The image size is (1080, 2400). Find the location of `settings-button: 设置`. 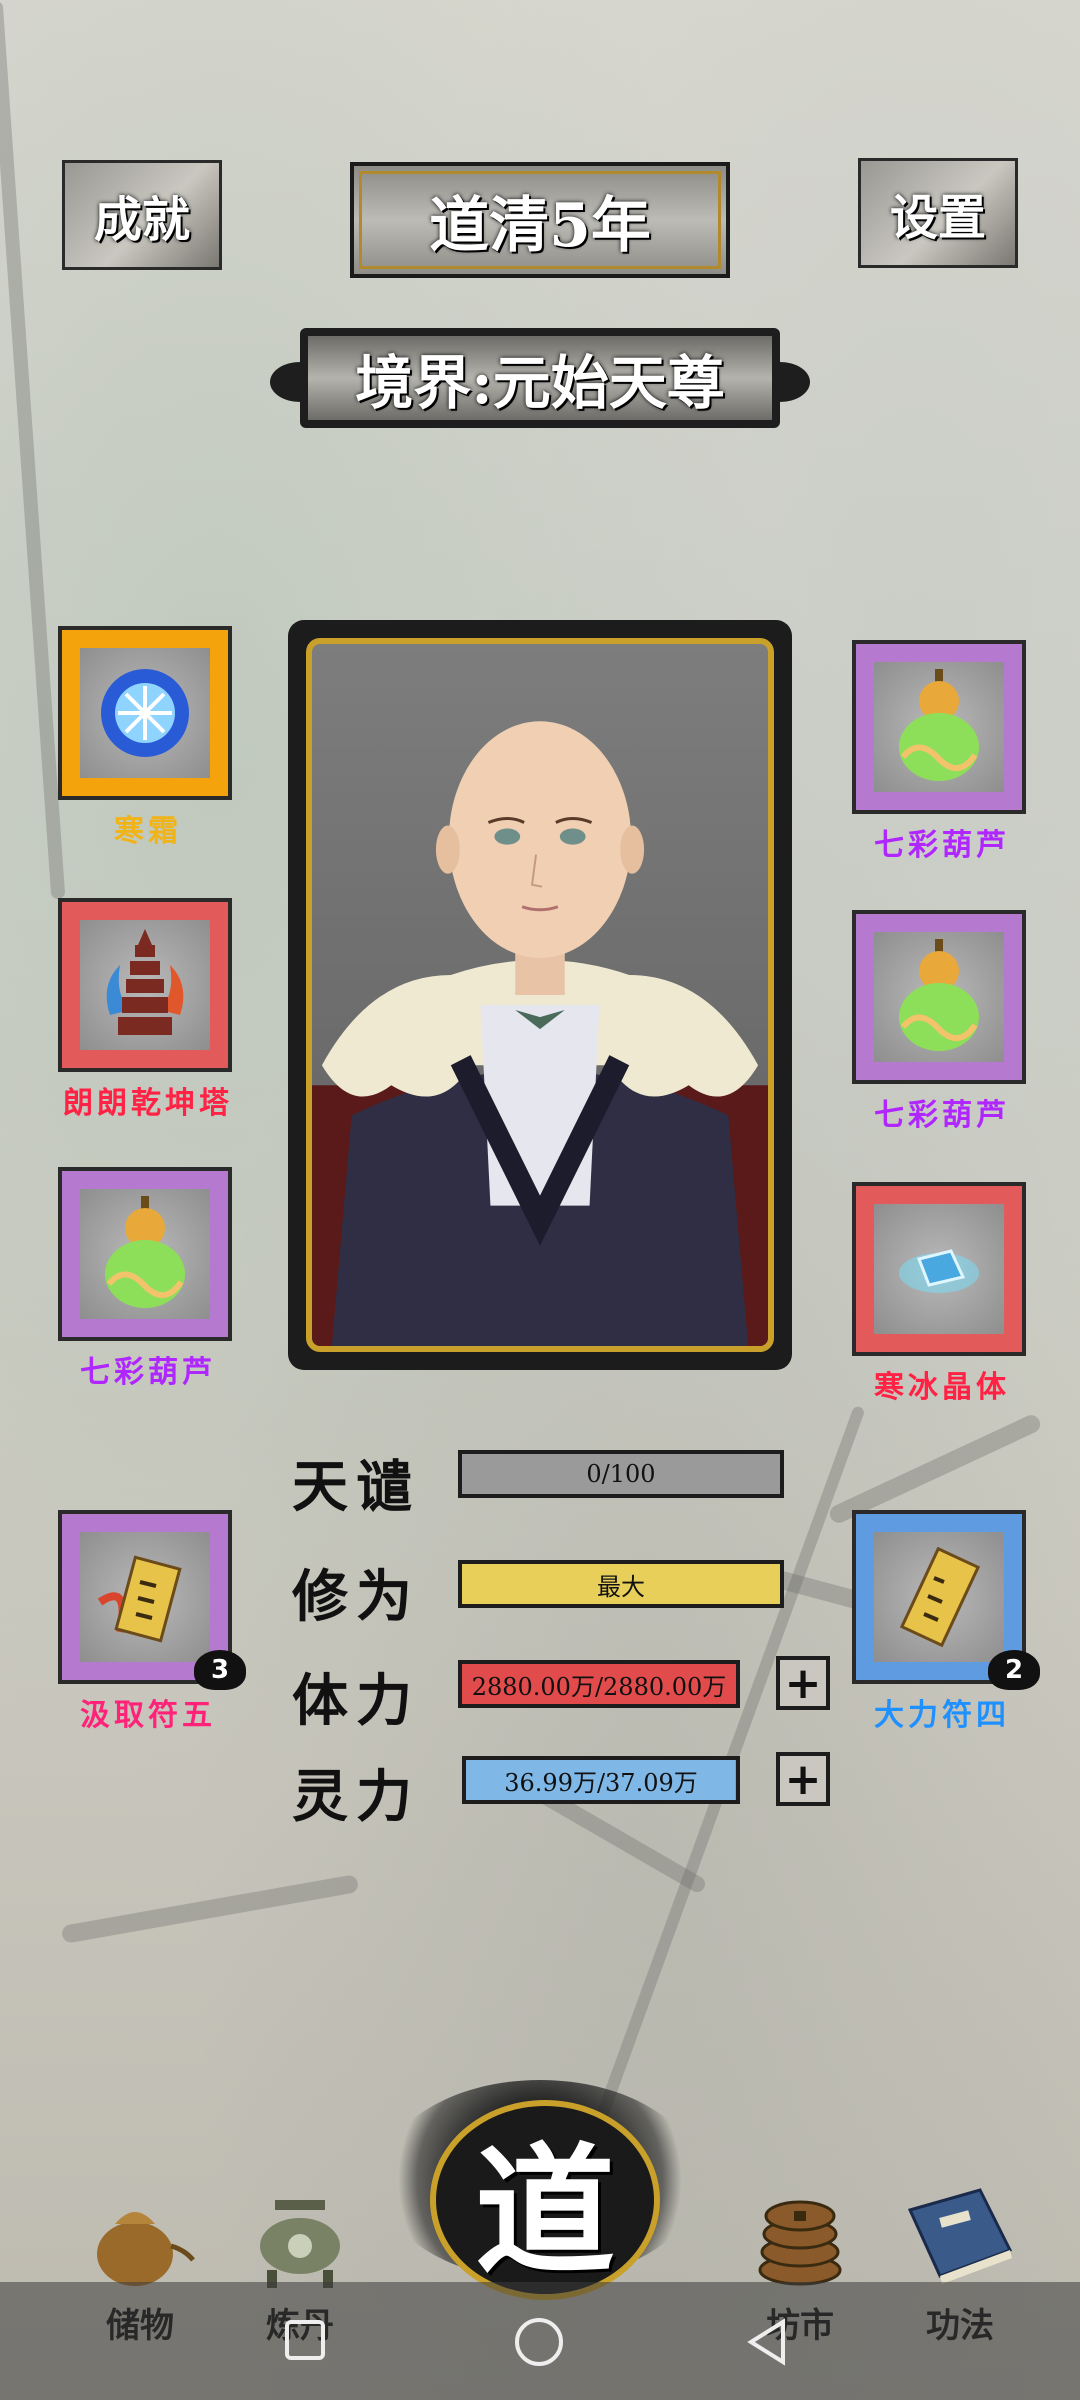

settings-button: 设置 is located at coordinates (938, 213).